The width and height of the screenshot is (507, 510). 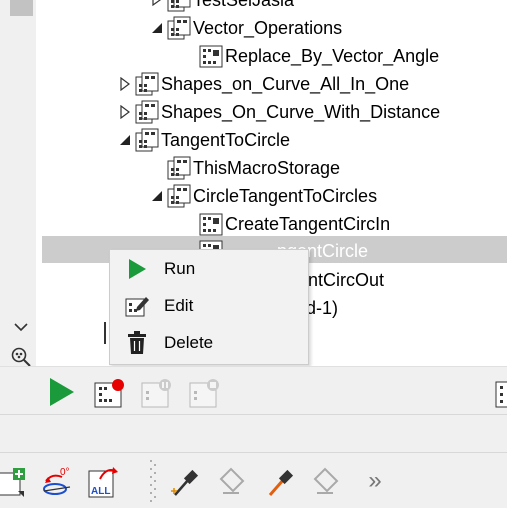 What do you see at coordinates (21, 8) in the screenshot?
I see `scrollbar-thumb` at bounding box center [21, 8].